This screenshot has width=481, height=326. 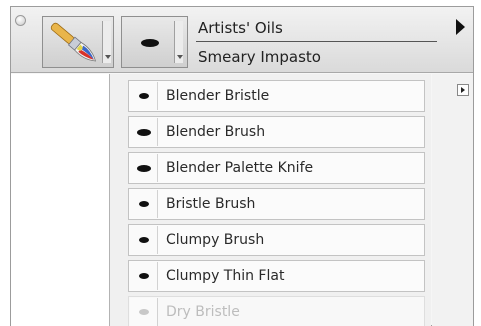 I want to click on variant-label: Clumpy Thin Flat, so click(x=225, y=276).